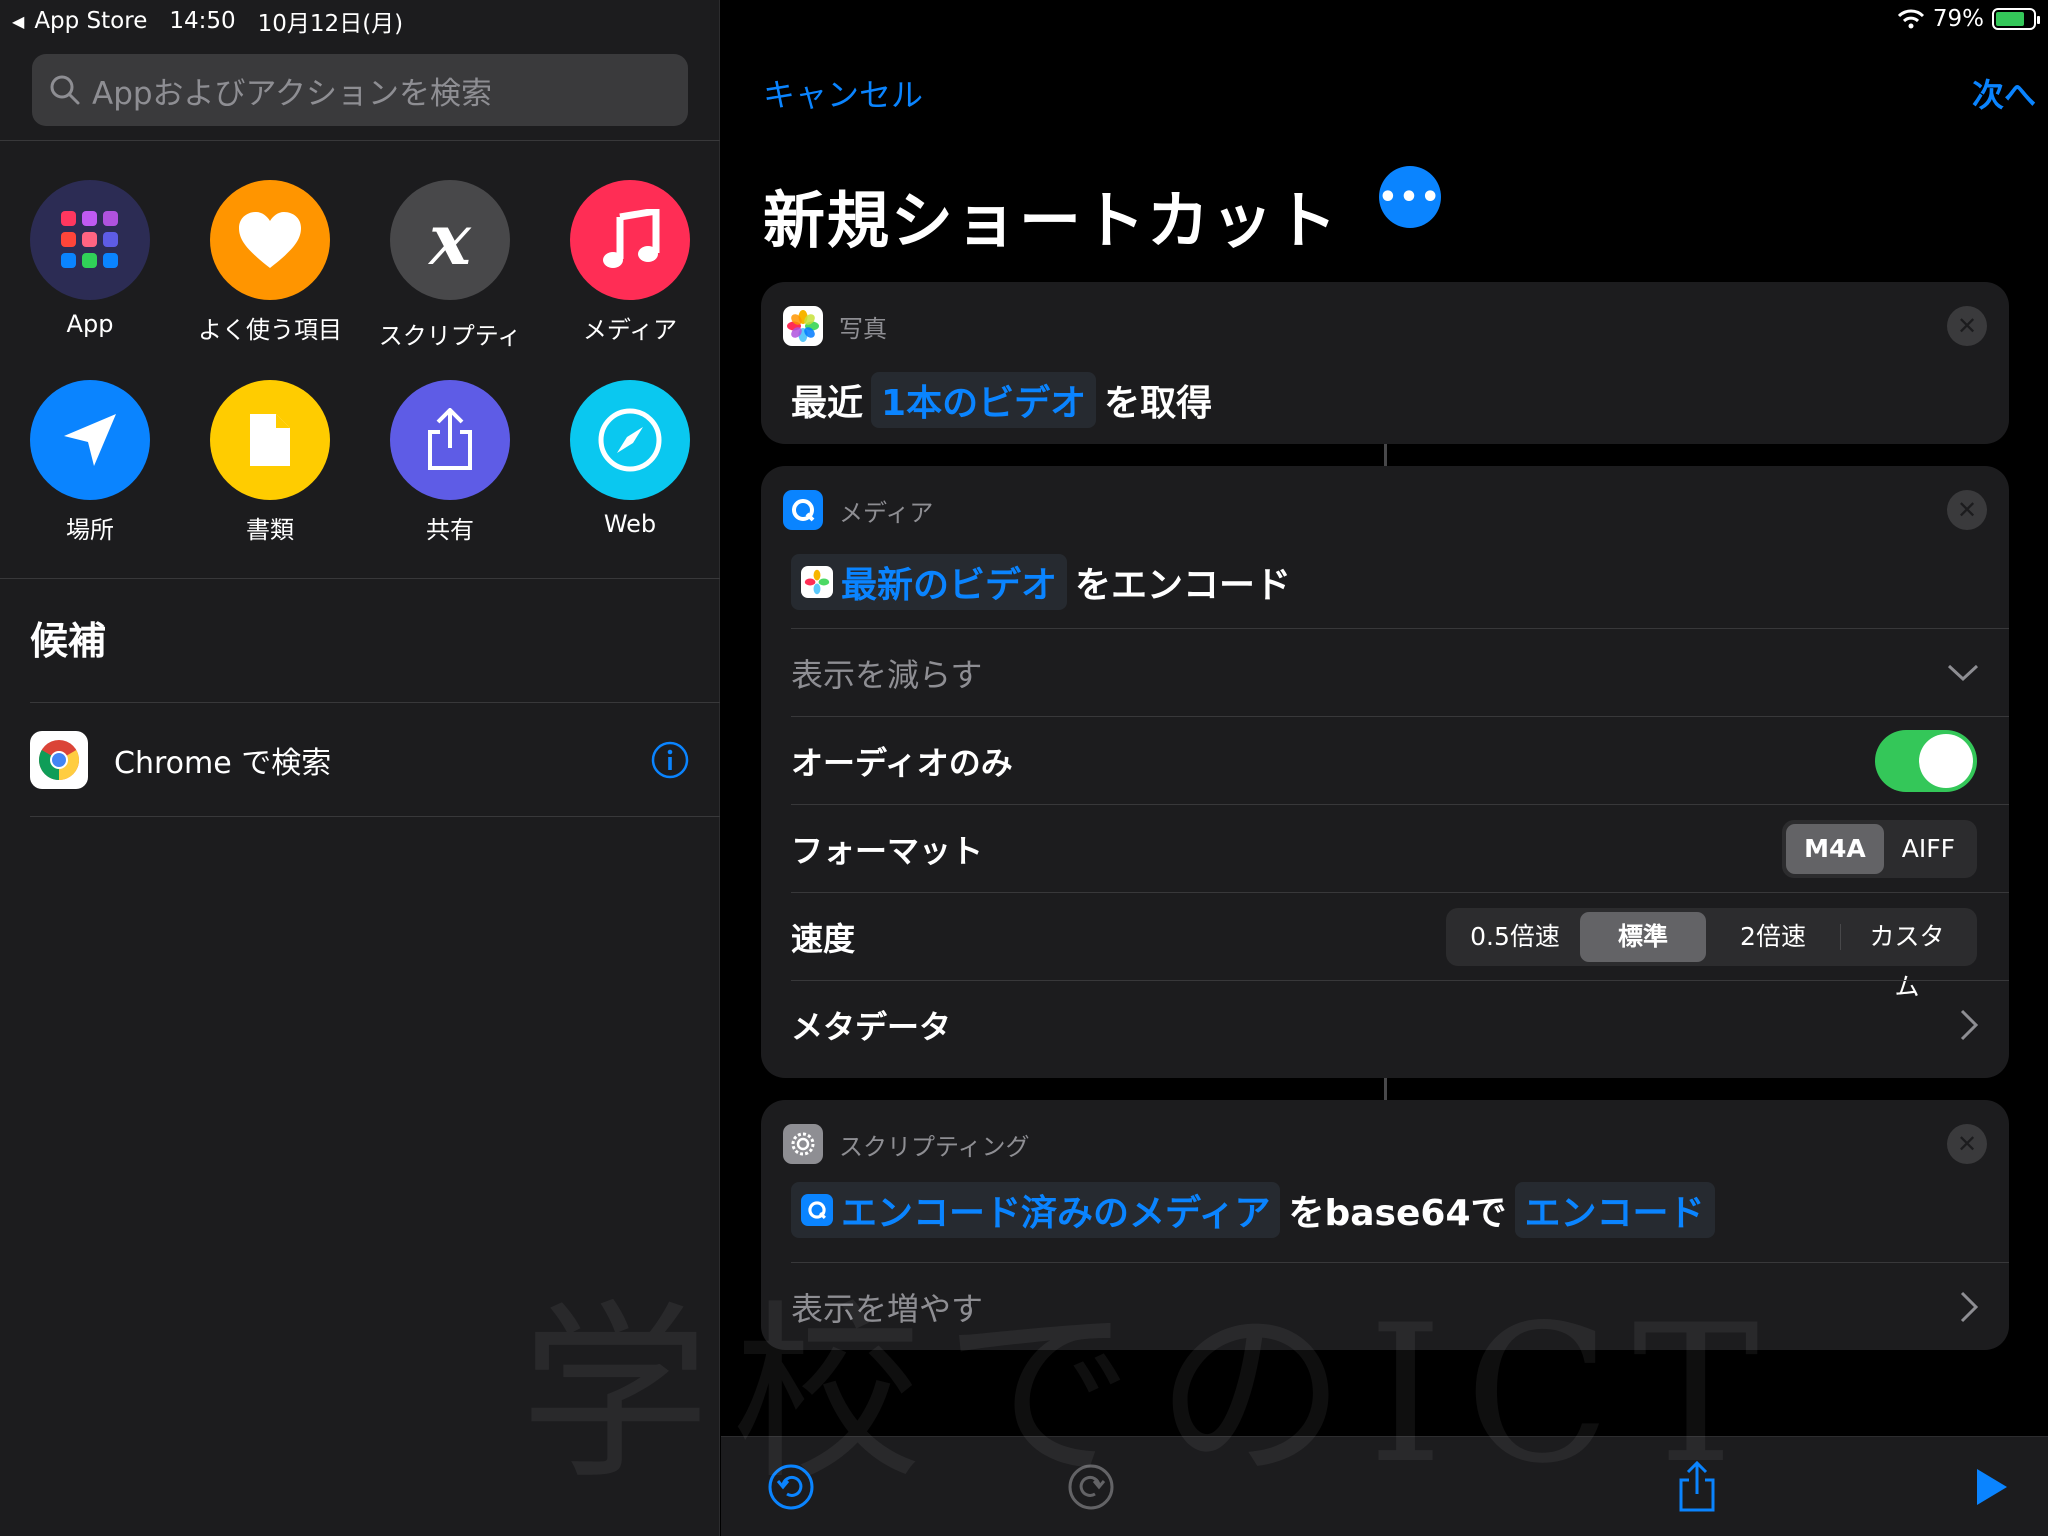  Describe the element at coordinates (1158, 403) in the screenshot. I see `action-text: を取得` at that location.